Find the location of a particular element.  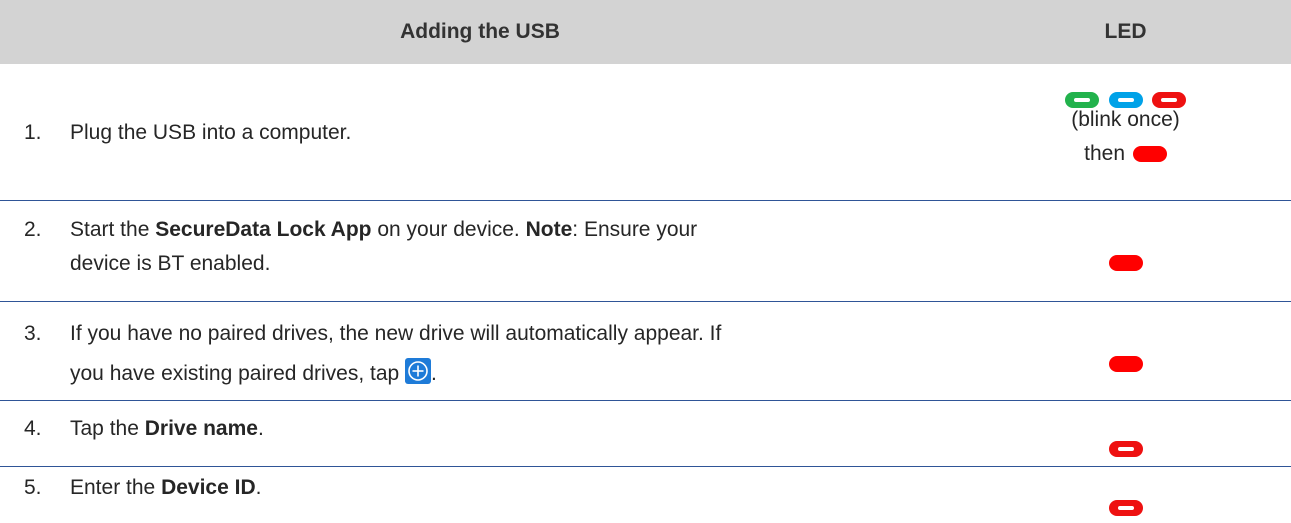

step-1: 1. Plug the USB into a computer. is located at coordinates (374, 133).